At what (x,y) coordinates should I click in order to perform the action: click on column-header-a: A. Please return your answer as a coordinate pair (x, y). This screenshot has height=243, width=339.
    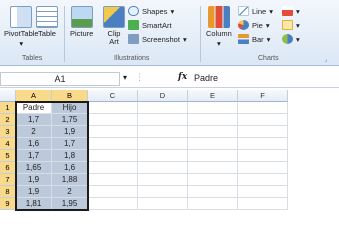
    Looking at the image, I should click on (34, 96).